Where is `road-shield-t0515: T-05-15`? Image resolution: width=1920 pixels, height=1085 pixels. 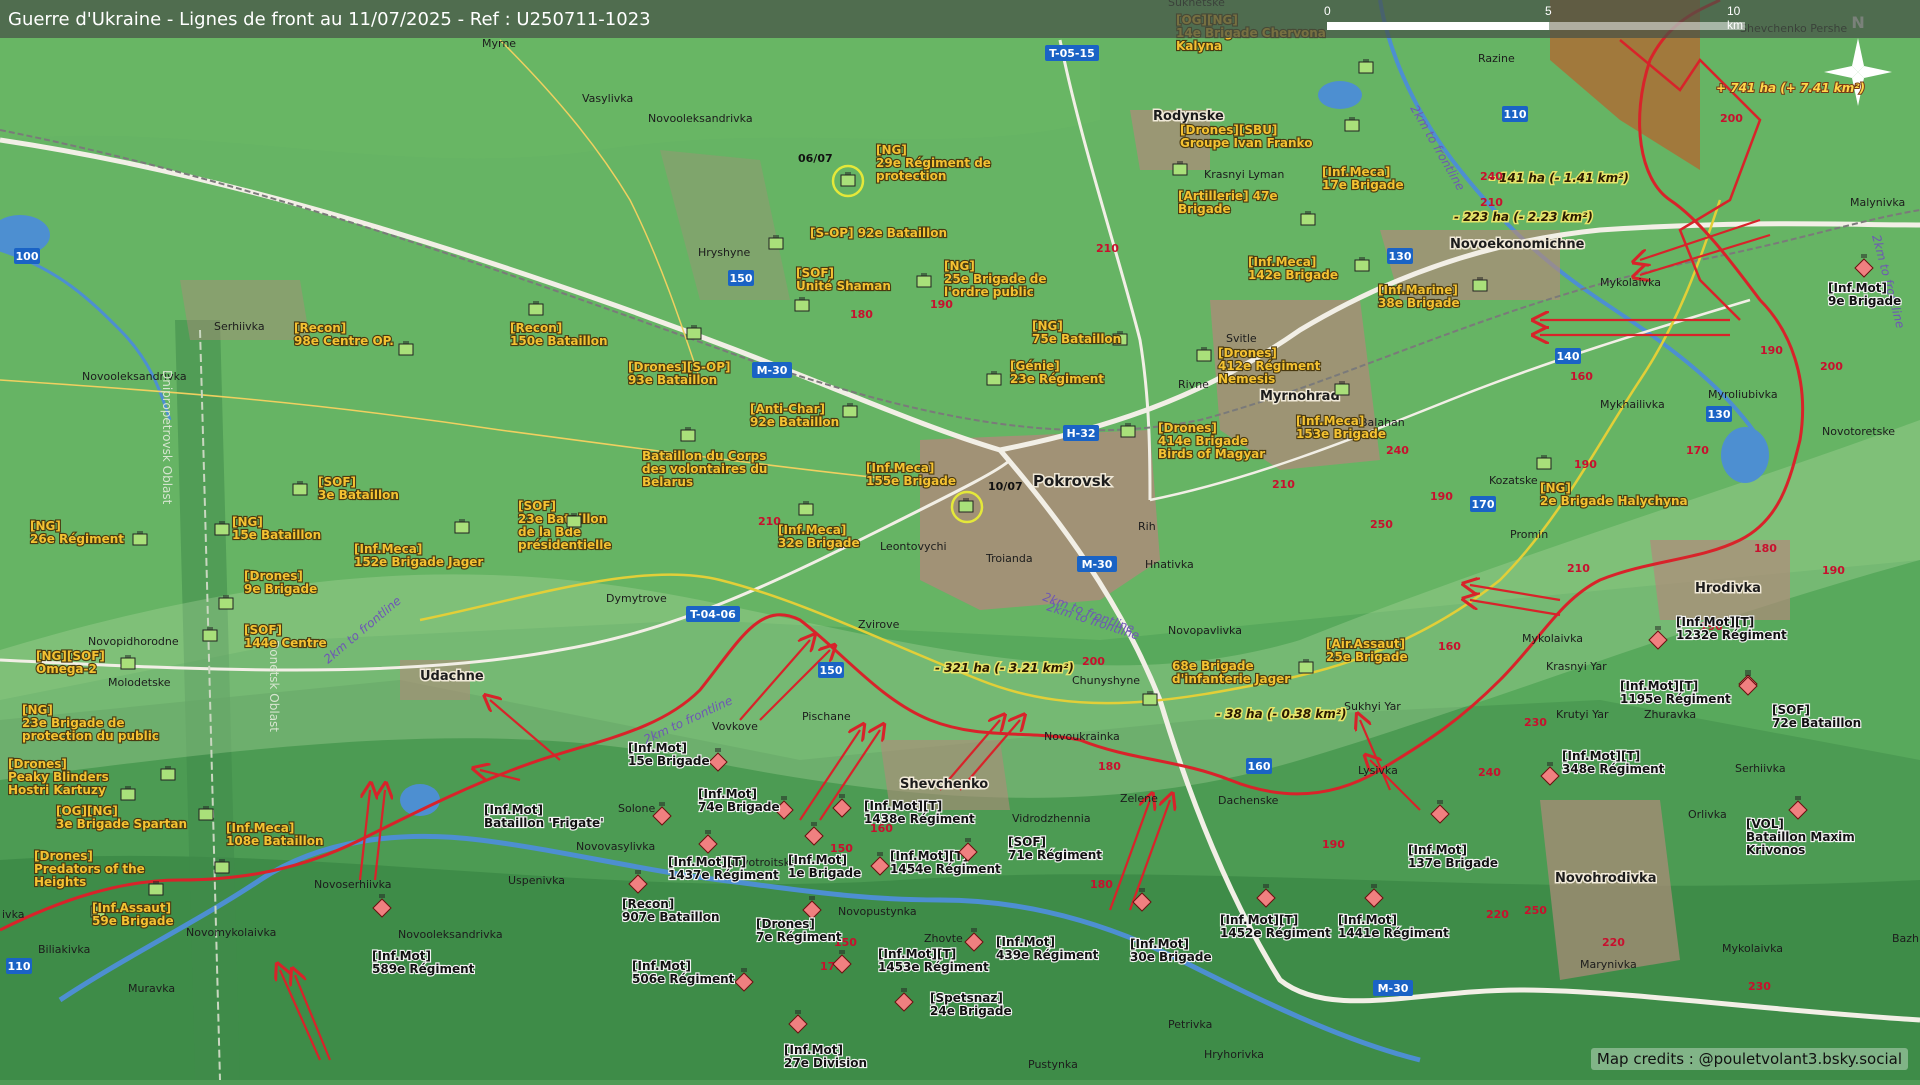
road-shield-t0515: T-05-15 is located at coordinates (1072, 53).